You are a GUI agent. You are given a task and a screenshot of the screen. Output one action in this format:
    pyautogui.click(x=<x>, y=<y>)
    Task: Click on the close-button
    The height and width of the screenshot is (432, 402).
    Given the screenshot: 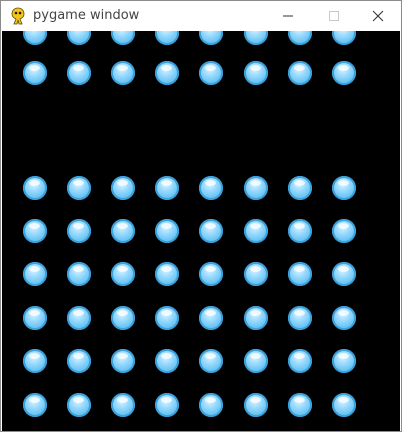 What is the action you would take?
    pyautogui.click(x=378, y=16)
    